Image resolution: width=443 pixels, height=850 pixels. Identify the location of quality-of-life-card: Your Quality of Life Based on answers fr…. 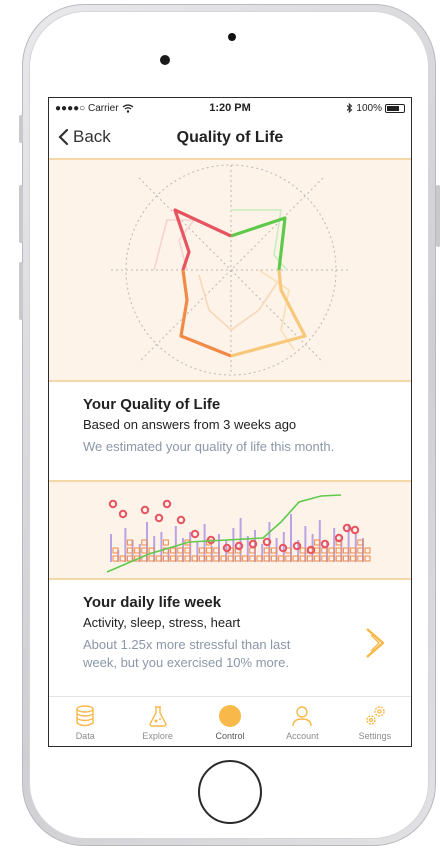
(230, 431).